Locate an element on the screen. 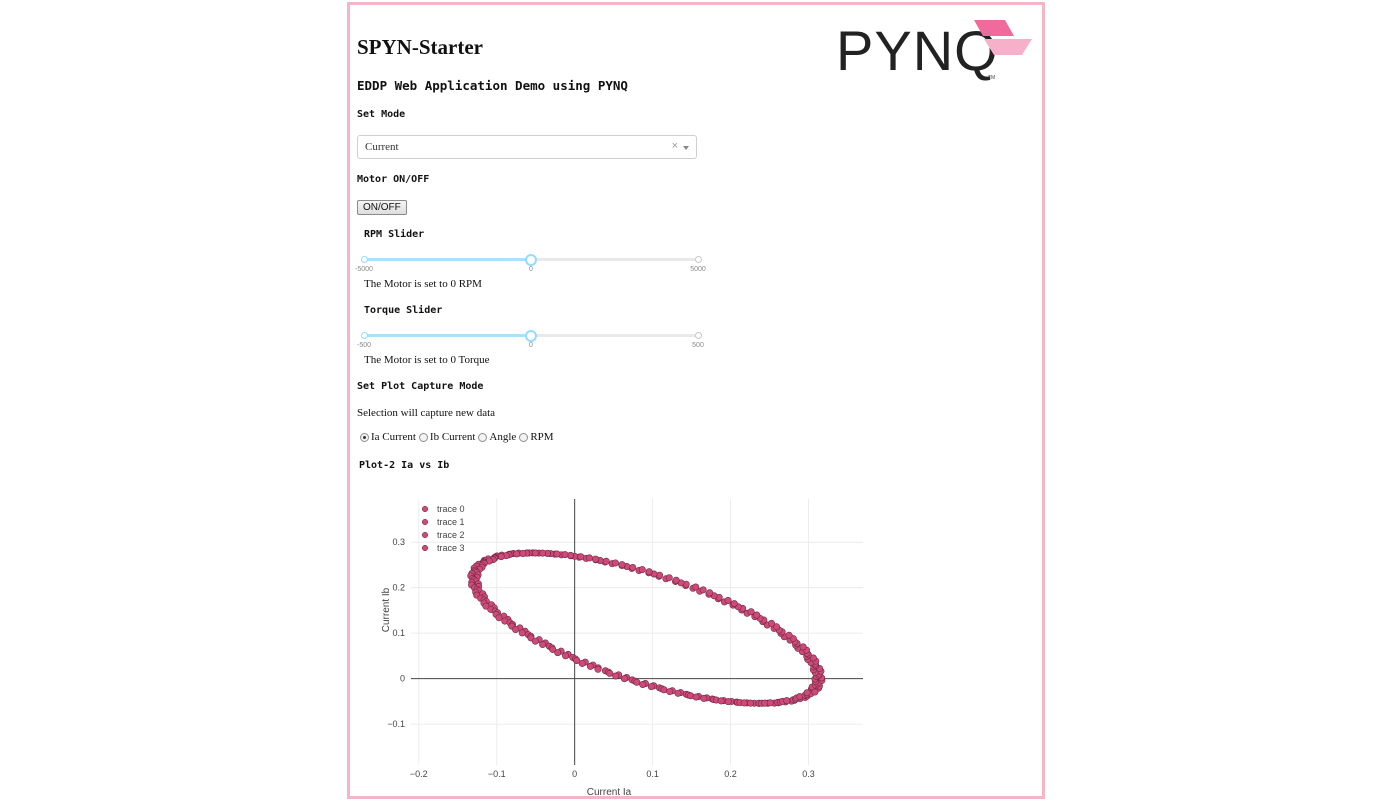  torque-slider-handle is located at coordinates (531, 336).